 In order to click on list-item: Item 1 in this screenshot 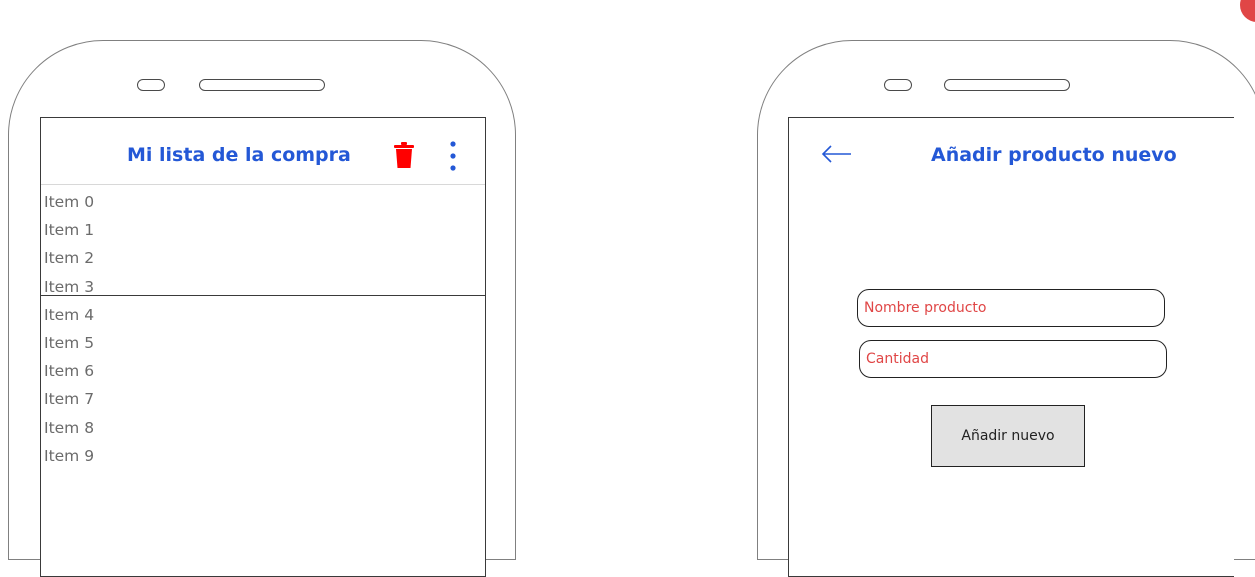, I will do `click(69, 230)`.